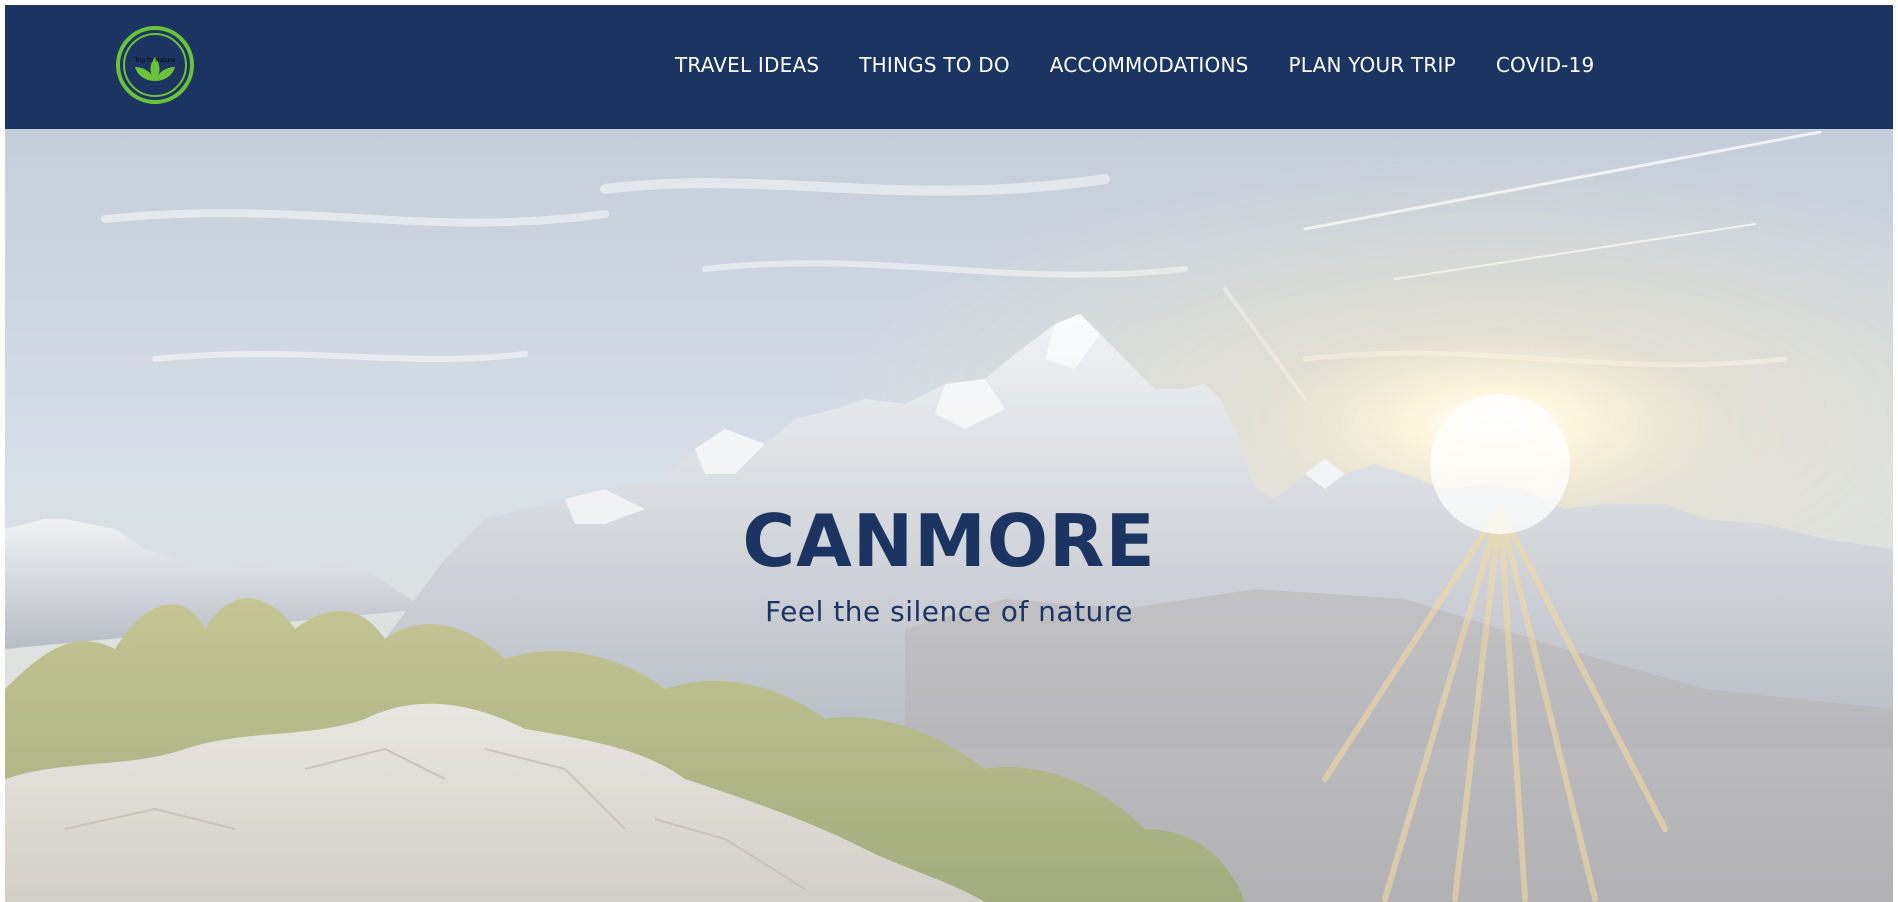  I want to click on hero-subtitle: Feel the silence of nature, so click(949, 611).